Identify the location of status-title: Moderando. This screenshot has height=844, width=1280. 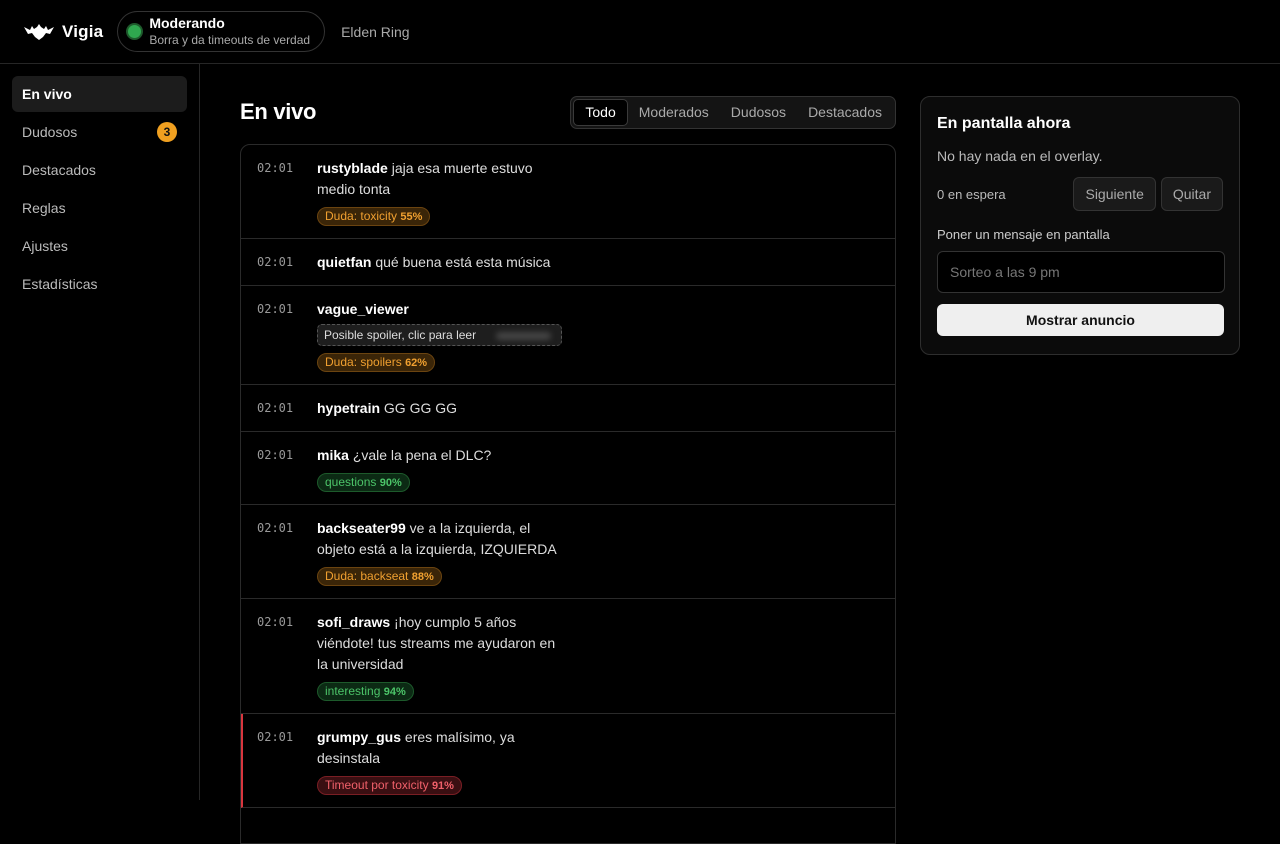
(187, 23).